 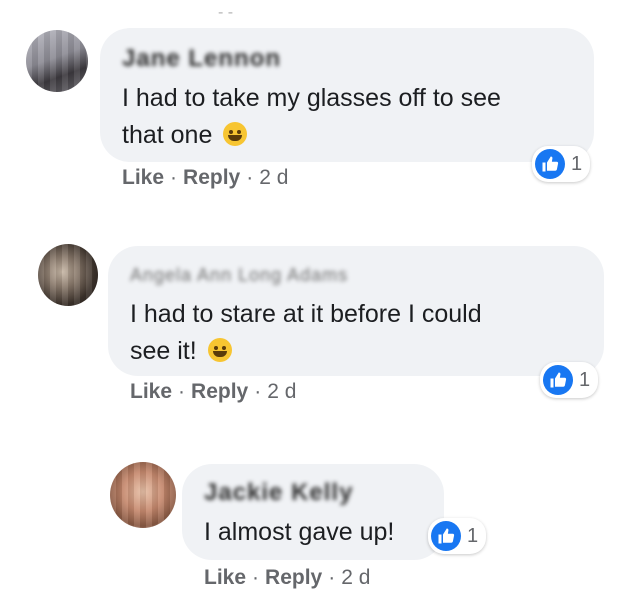 What do you see at coordinates (356, 275) in the screenshot?
I see `author-name: Angela Ann Long Adams` at bounding box center [356, 275].